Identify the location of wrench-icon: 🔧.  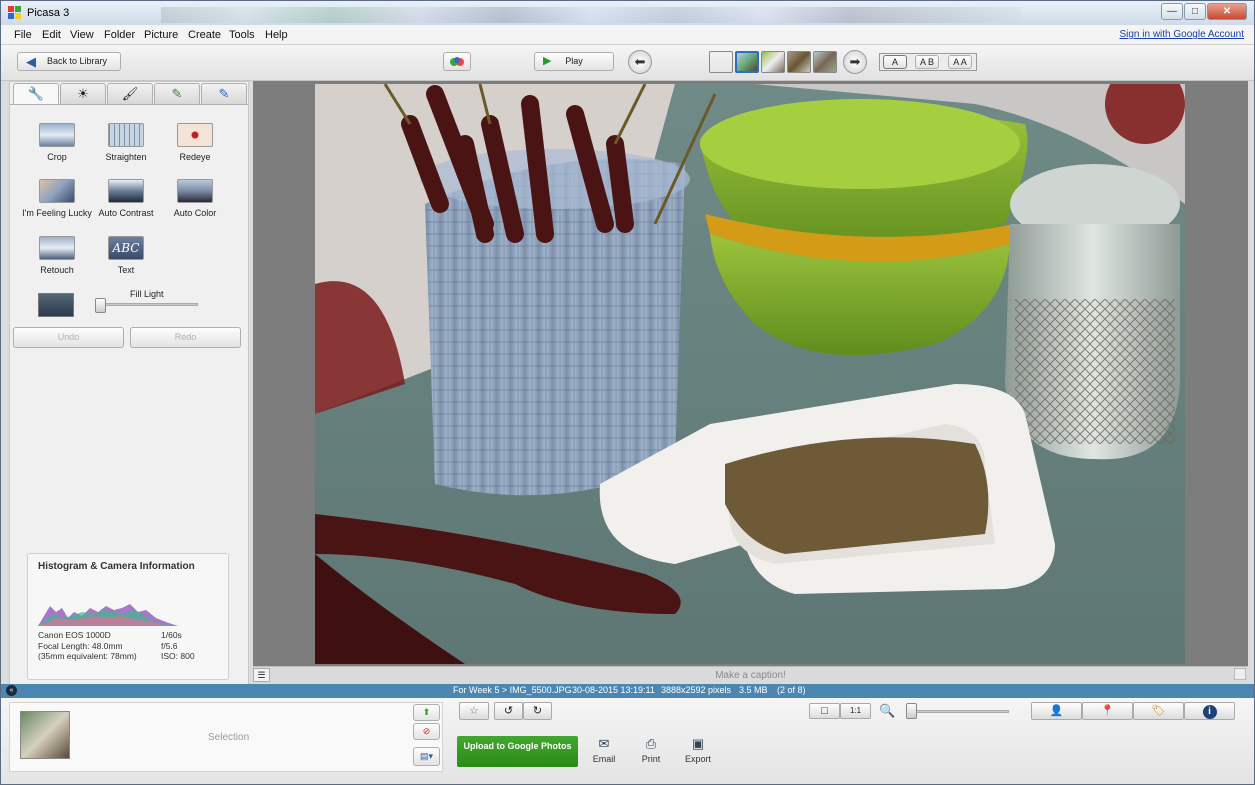
(36, 93).